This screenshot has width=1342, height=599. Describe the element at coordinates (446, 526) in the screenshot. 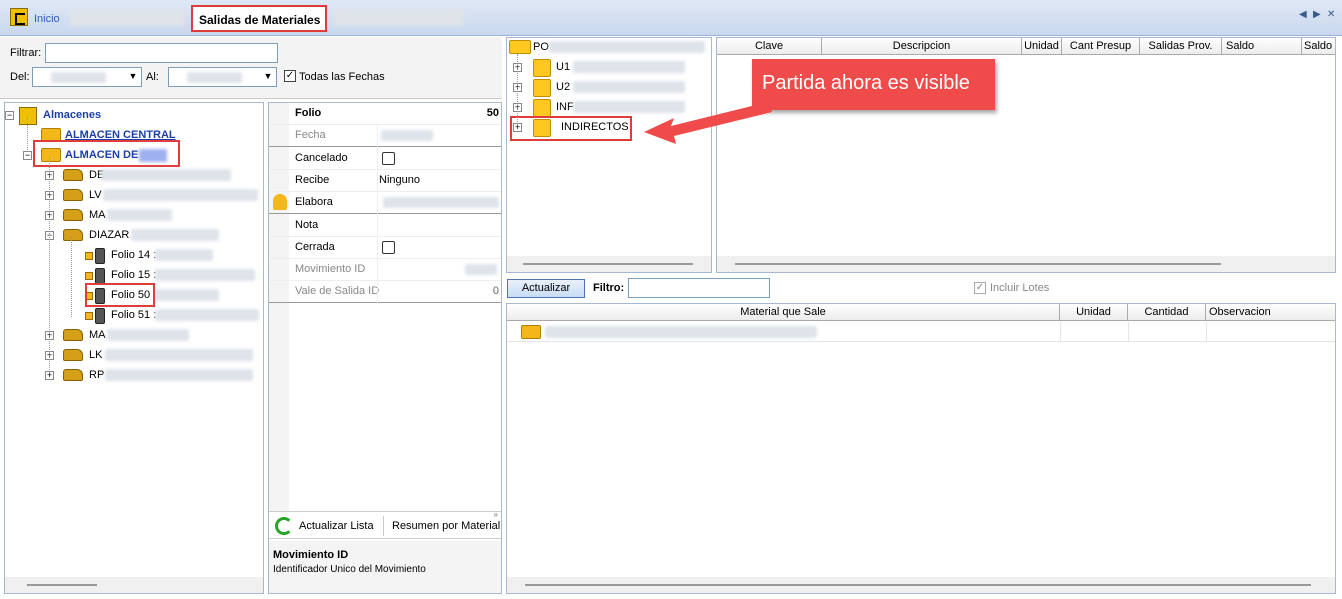

I see `resumen-por-material-button: Resumen por Material` at that location.